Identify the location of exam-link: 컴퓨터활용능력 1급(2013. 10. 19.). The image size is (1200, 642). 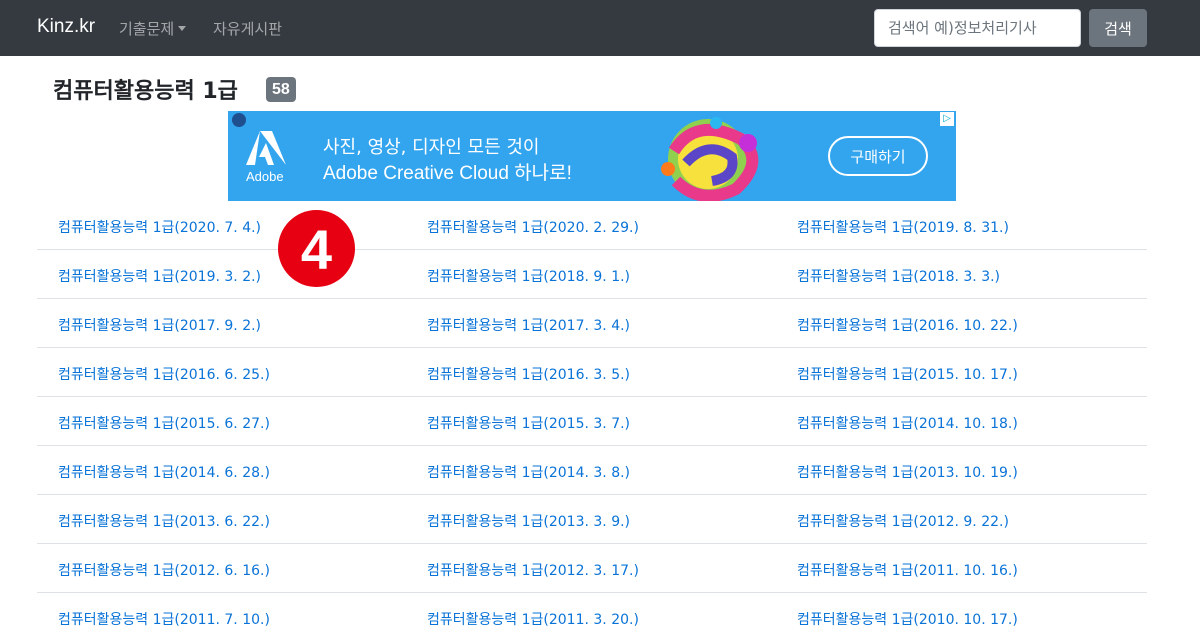
(907, 472).